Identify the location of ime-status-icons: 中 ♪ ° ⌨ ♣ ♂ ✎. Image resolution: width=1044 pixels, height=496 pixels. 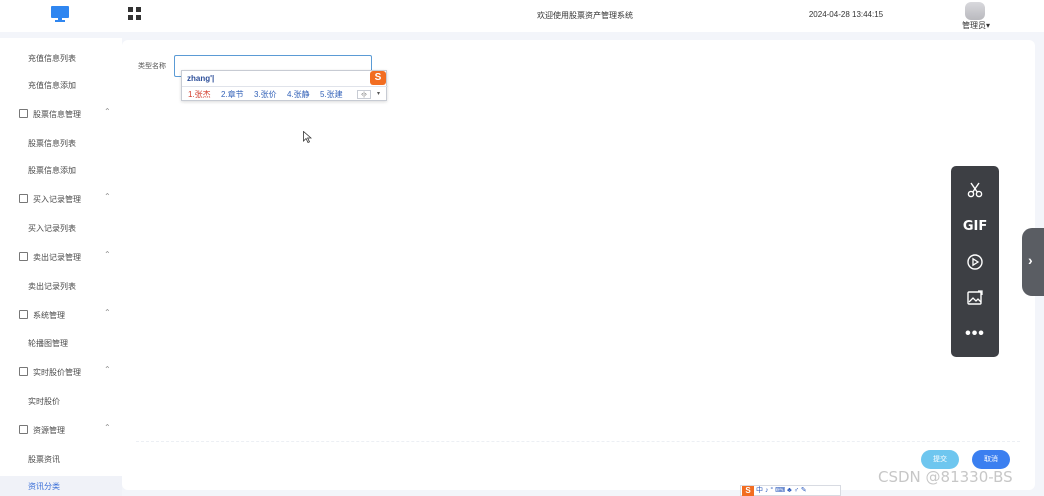
(781, 491).